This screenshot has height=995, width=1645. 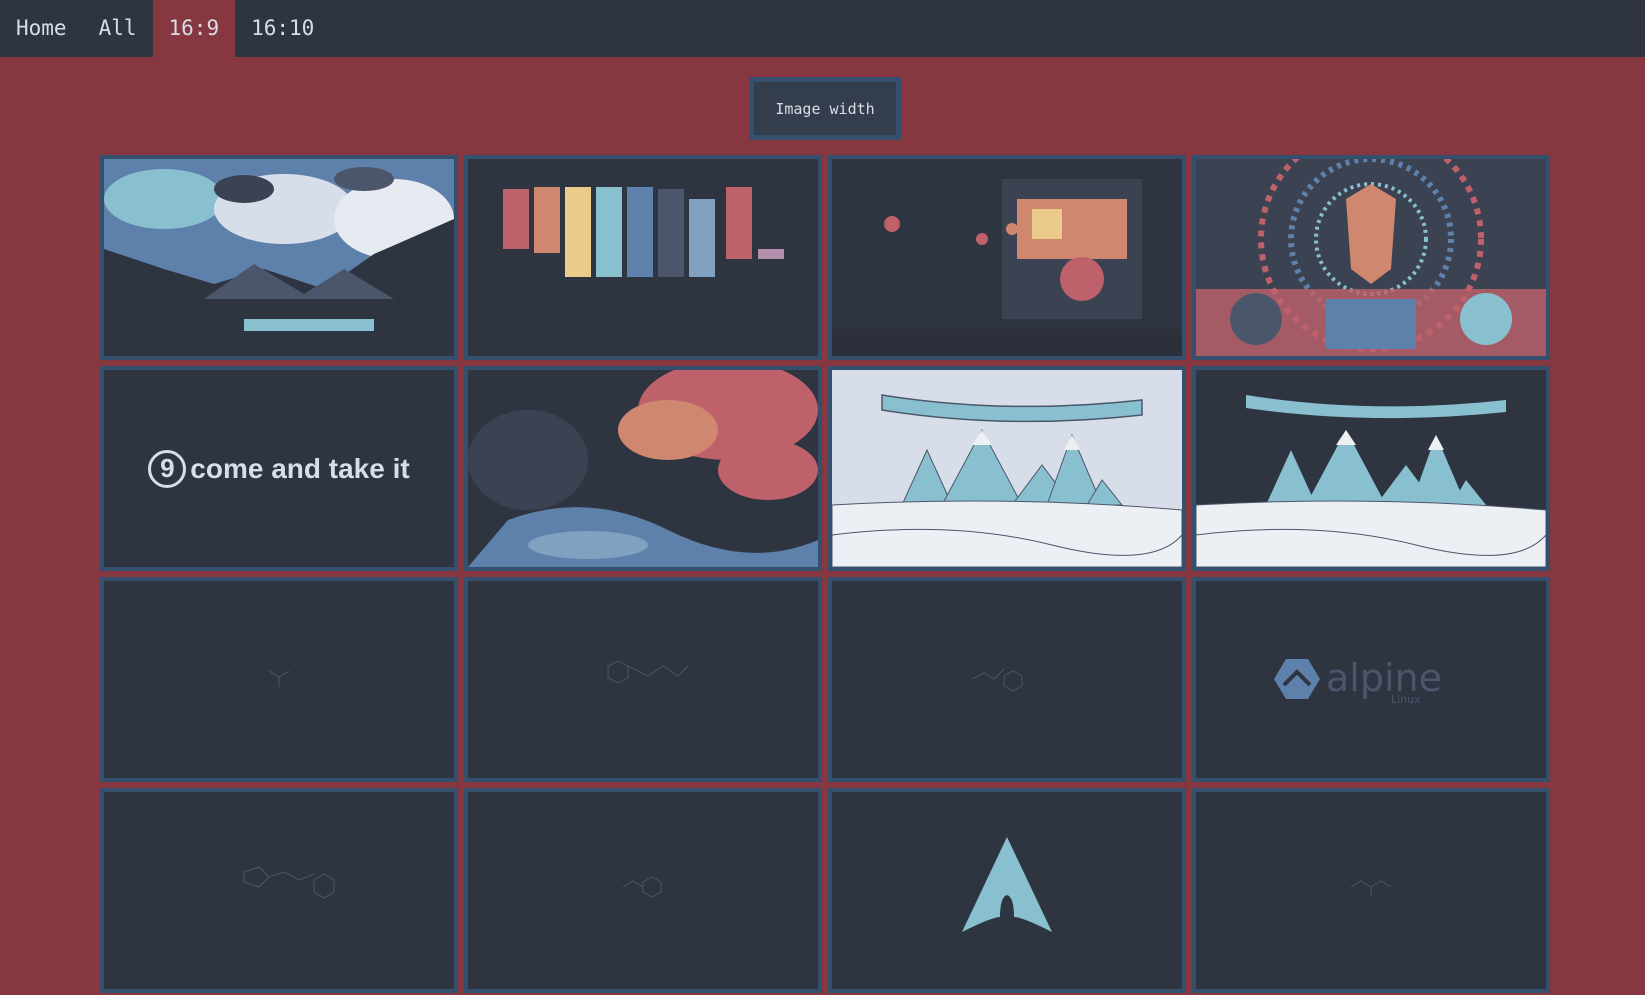 I want to click on nav-tab-16-9: 16:9, so click(x=194, y=28).